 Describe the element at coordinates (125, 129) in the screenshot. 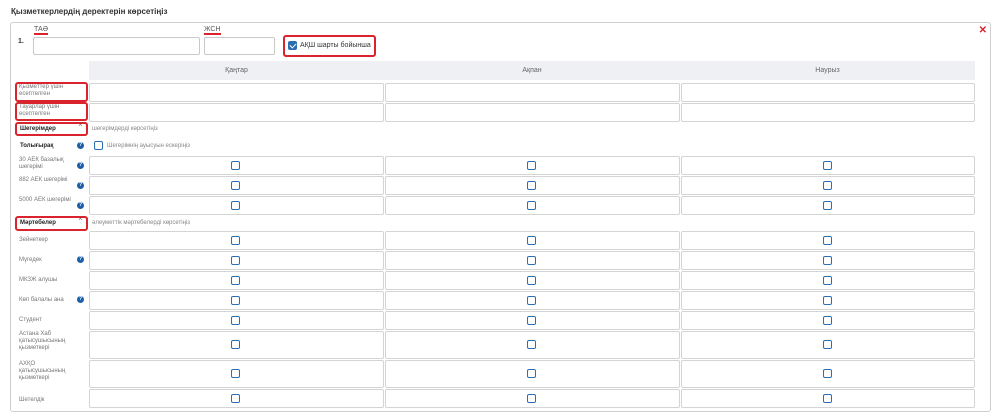

I see `deductions-hint: шегерімдерді көрсетіңіз` at that location.